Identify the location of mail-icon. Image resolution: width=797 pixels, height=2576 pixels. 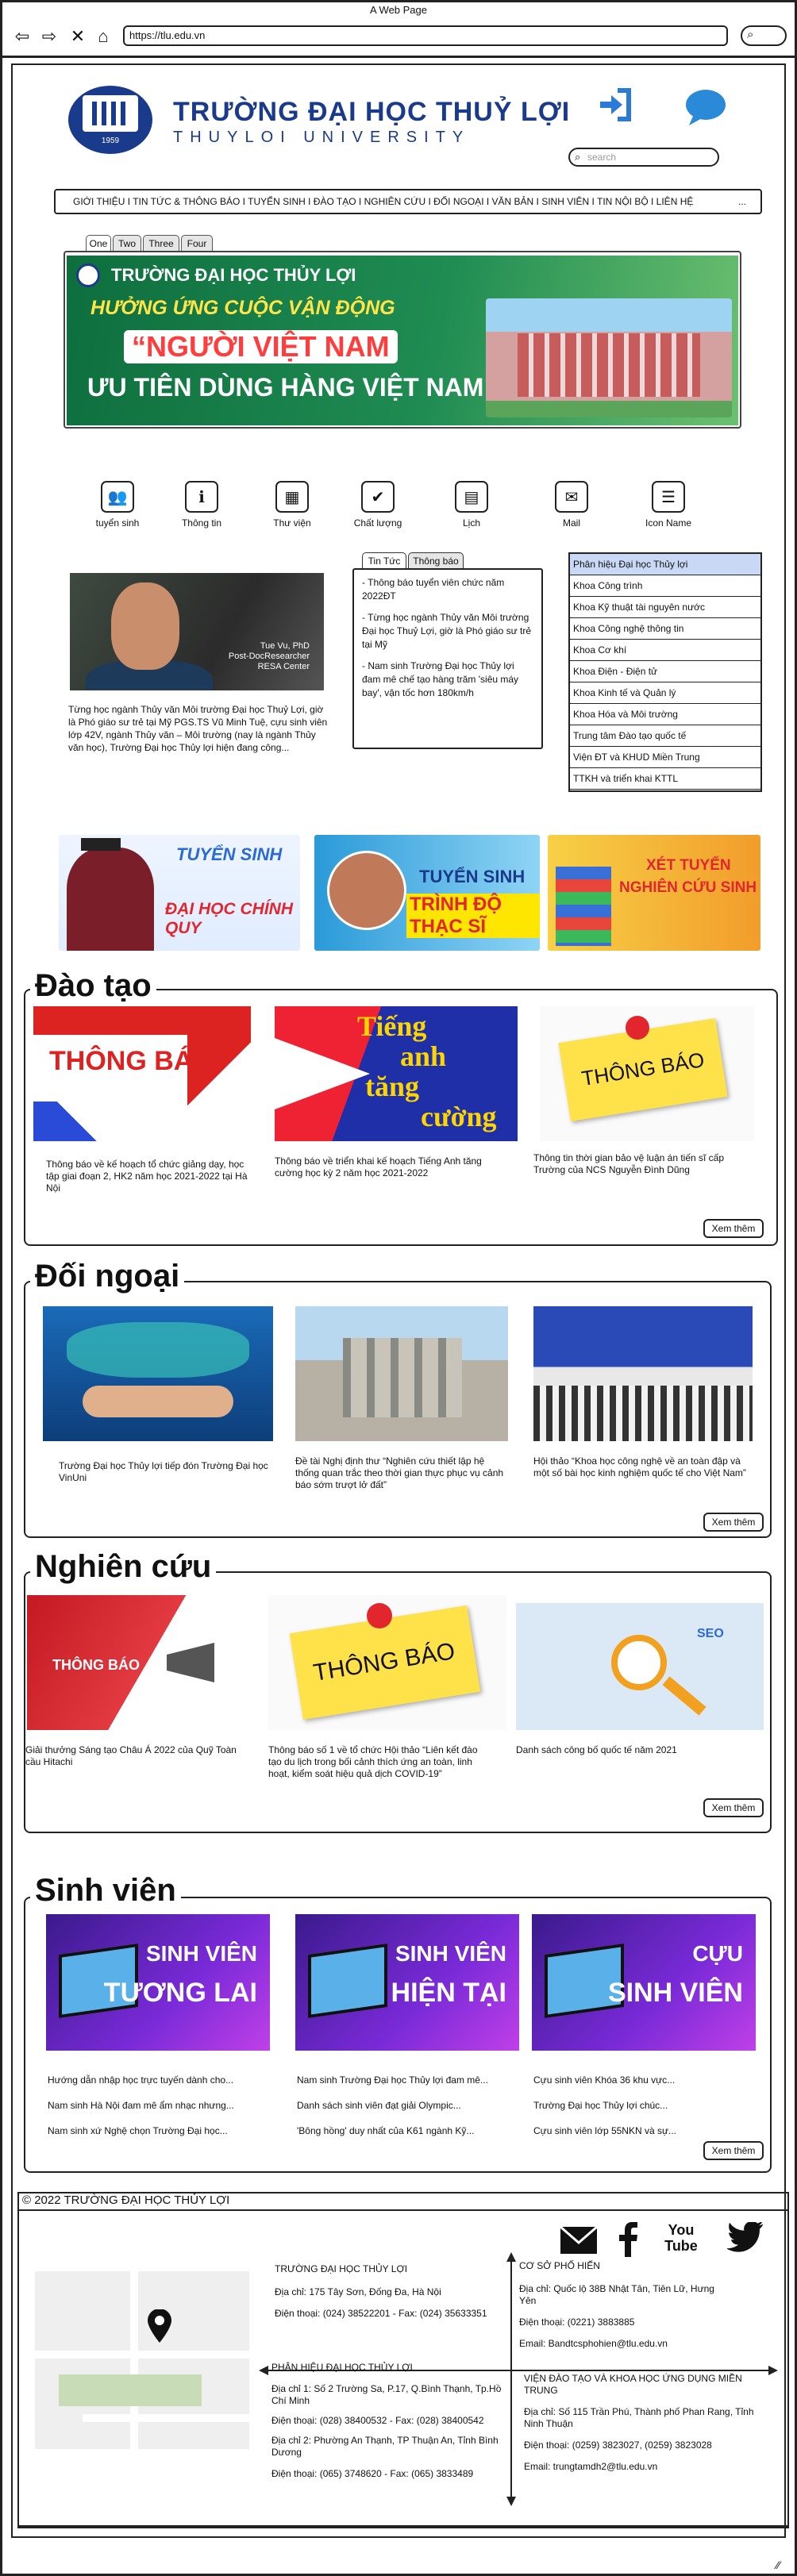
(579, 2239).